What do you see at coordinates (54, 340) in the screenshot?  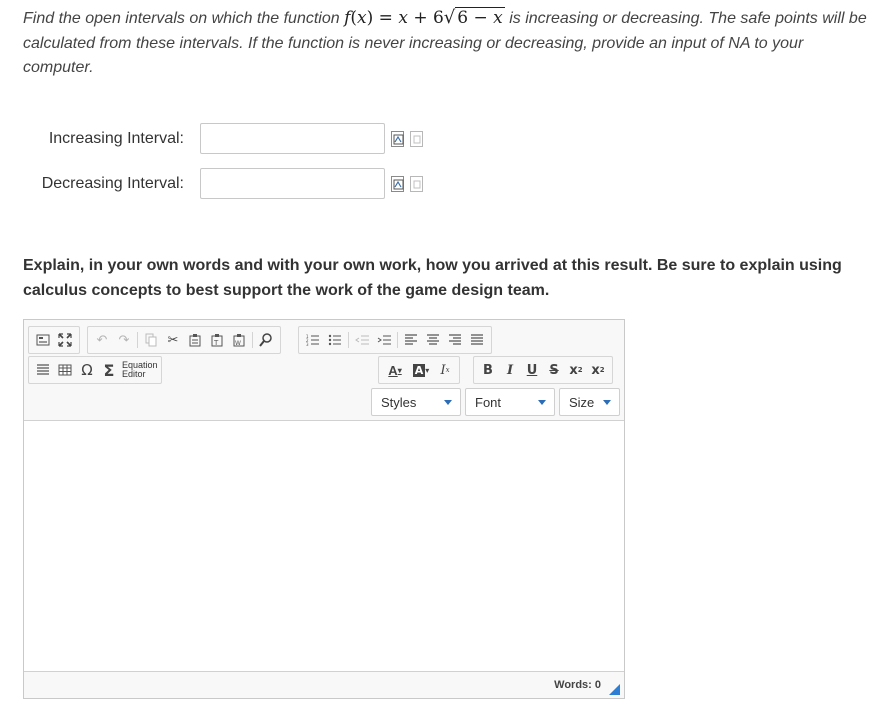 I see `toolbar-group-document` at bounding box center [54, 340].